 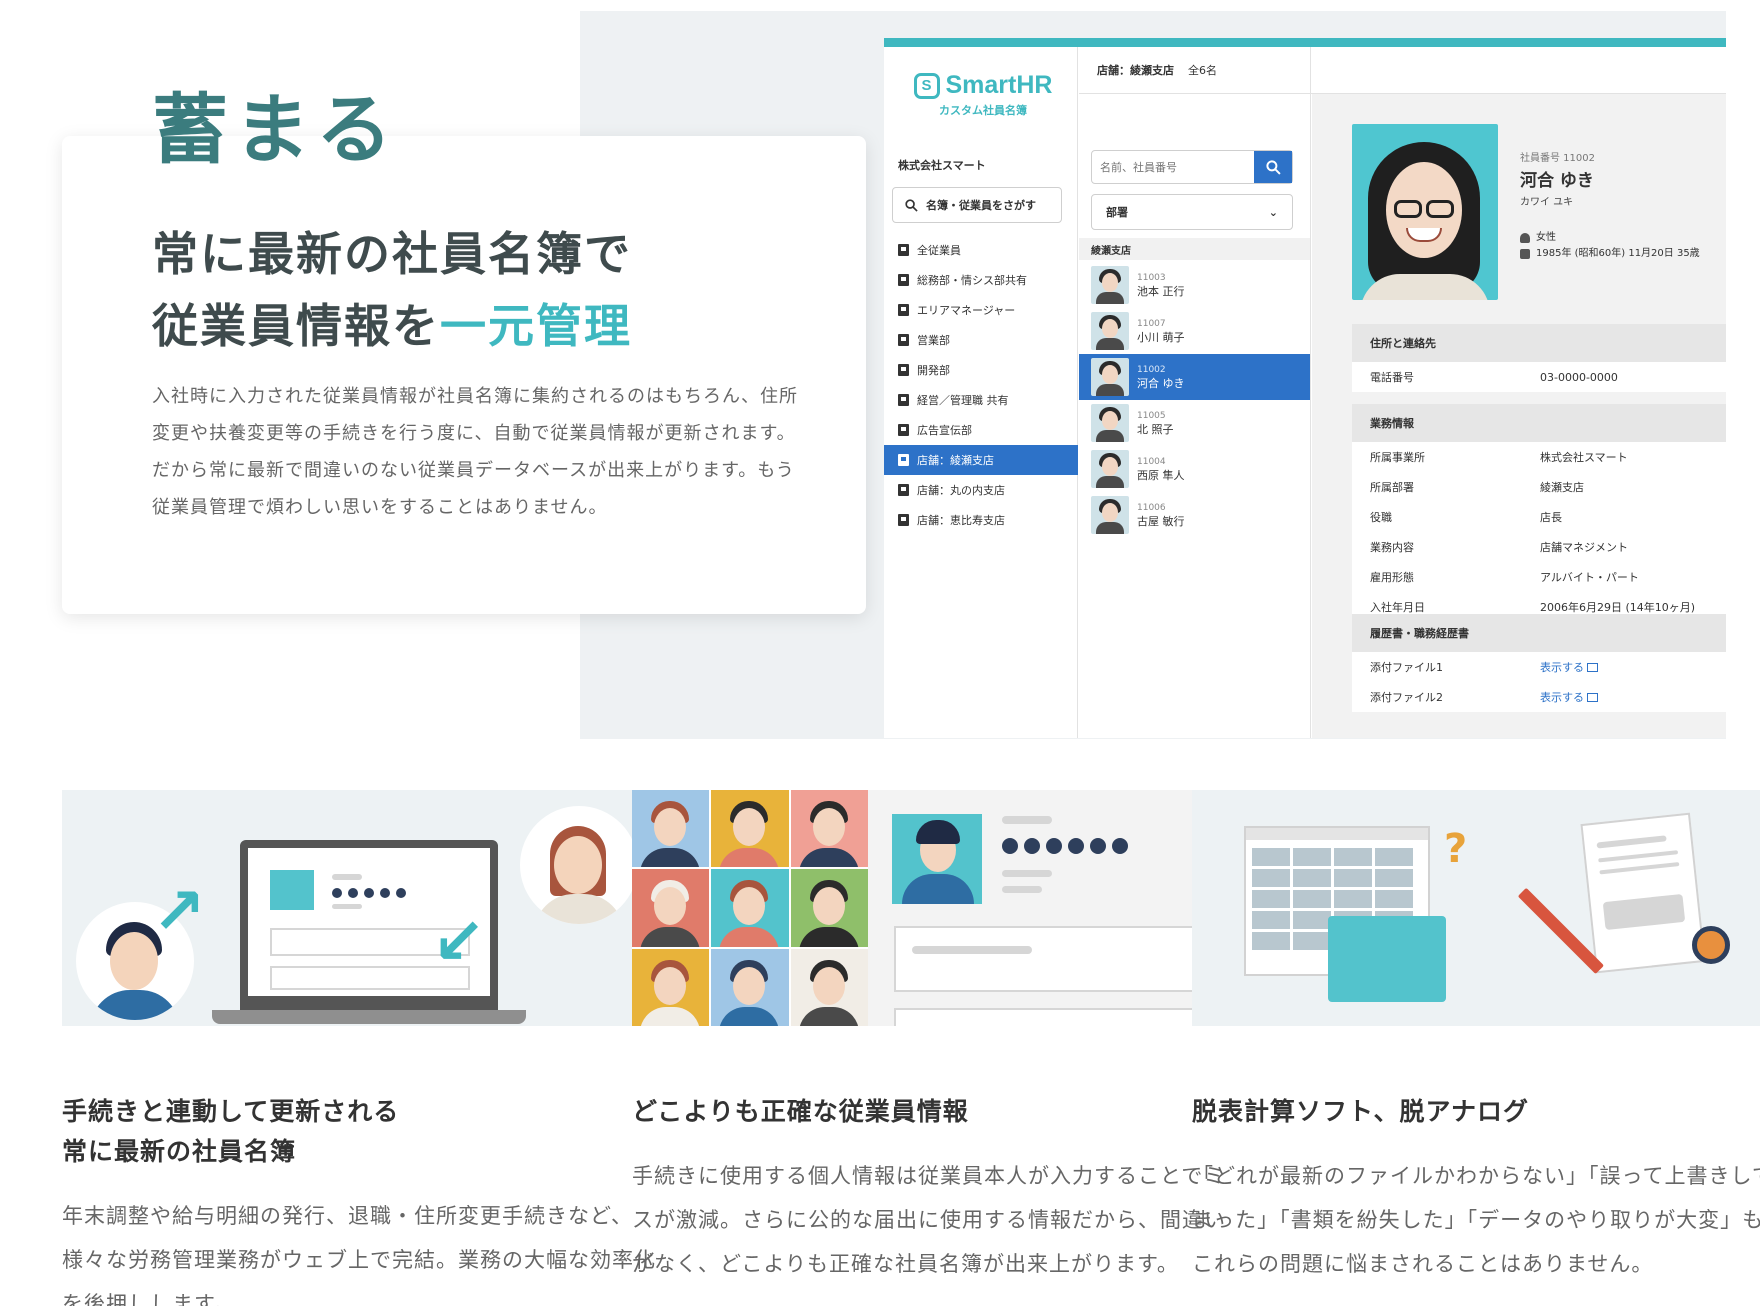 I want to click on field-label: 所属事業所, so click(x=1397, y=457).